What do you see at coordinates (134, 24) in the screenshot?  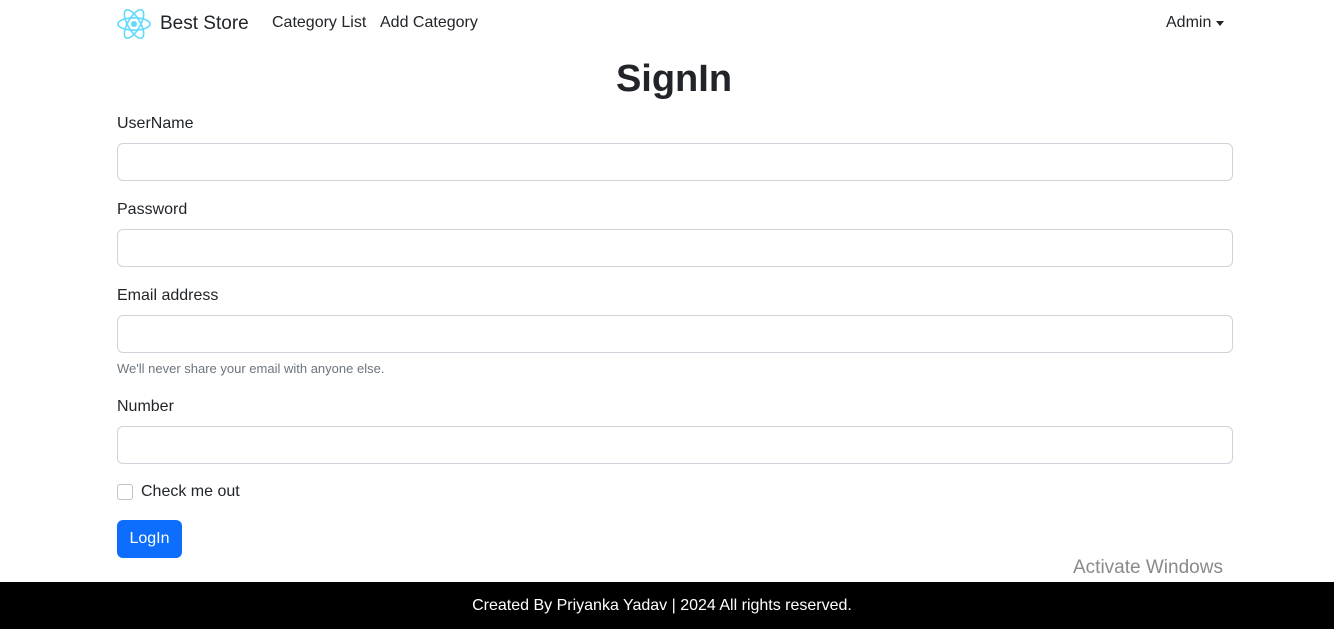 I see `react-atom-icon` at bounding box center [134, 24].